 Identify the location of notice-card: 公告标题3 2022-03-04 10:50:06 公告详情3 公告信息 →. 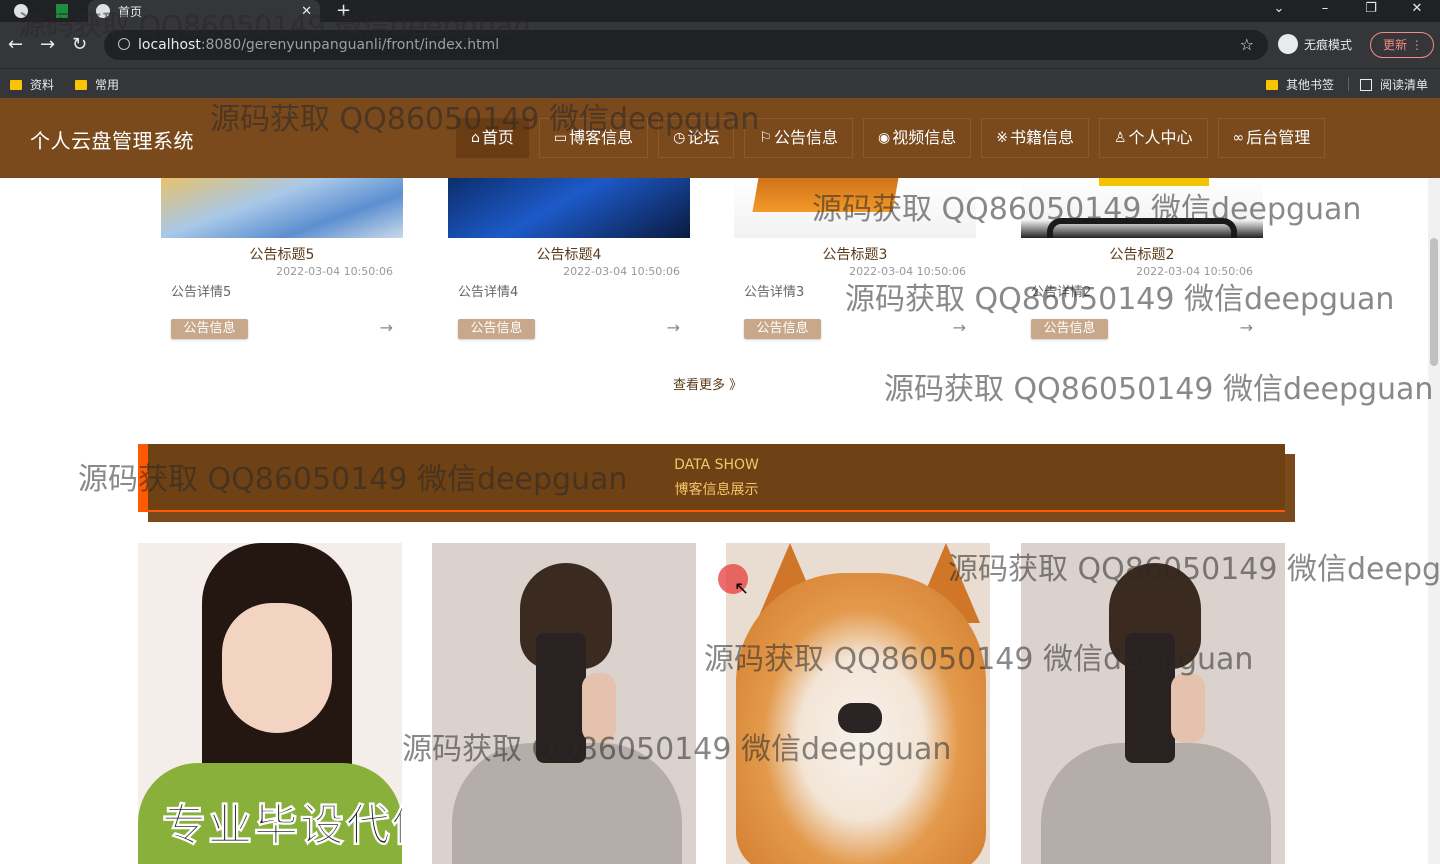
(855, 268).